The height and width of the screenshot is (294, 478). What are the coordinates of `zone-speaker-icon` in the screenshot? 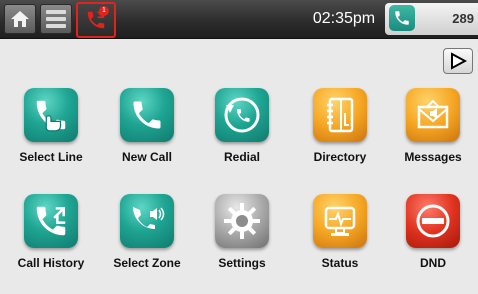 It's located at (147, 221).